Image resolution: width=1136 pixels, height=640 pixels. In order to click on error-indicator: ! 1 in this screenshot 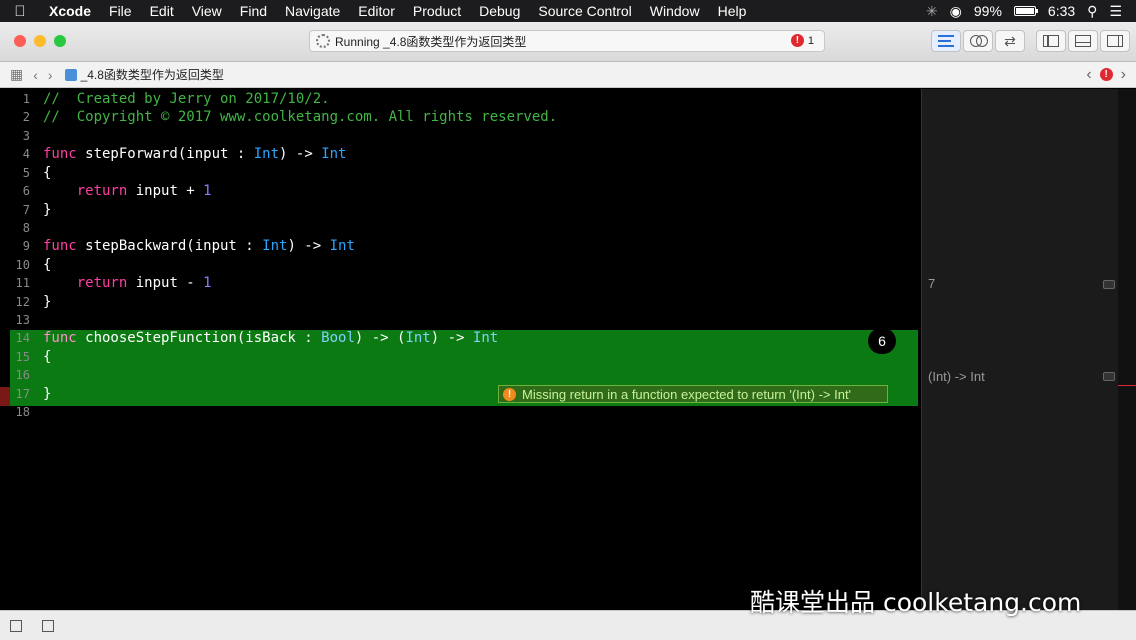, I will do `click(802, 40)`.